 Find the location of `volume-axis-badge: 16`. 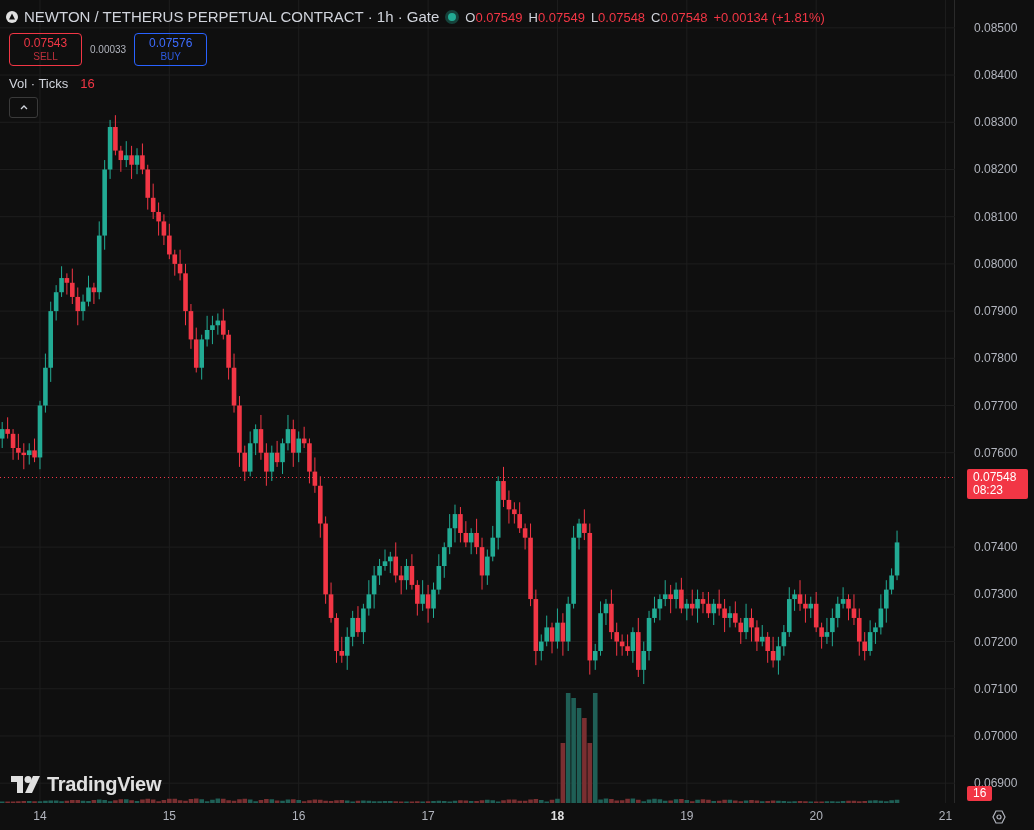

volume-axis-badge: 16 is located at coordinates (980, 793).